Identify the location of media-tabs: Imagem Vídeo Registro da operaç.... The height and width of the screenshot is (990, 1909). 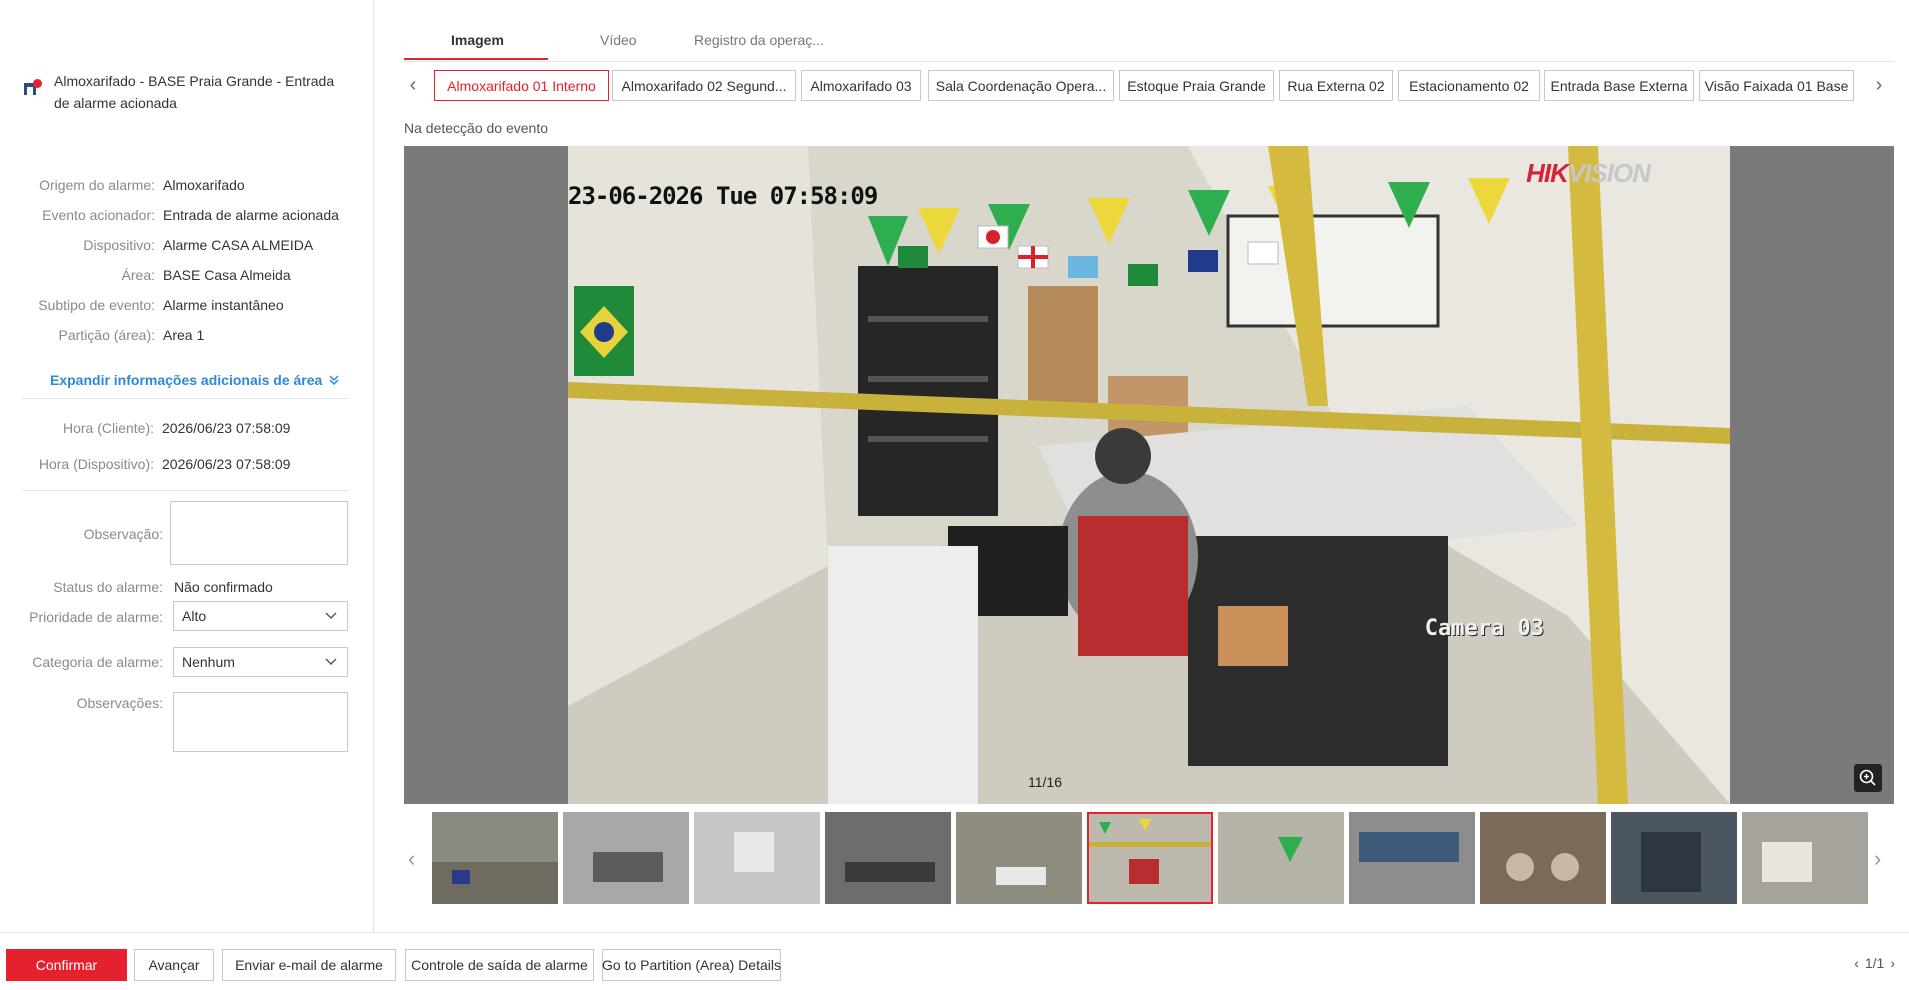
(1149, 44).